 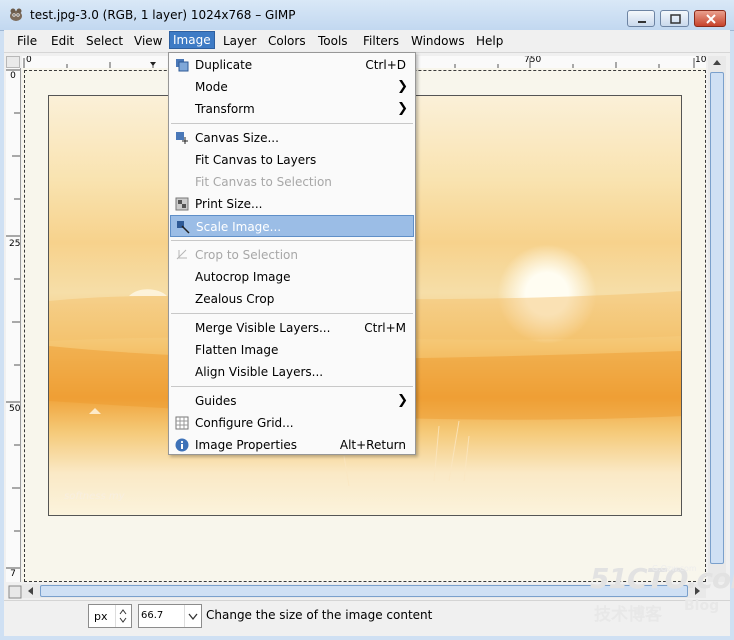 What do you see at coordinates (216, 401) in the screenshot?
I see `menu-item-label: Guides` at bounding box center [216, 401].